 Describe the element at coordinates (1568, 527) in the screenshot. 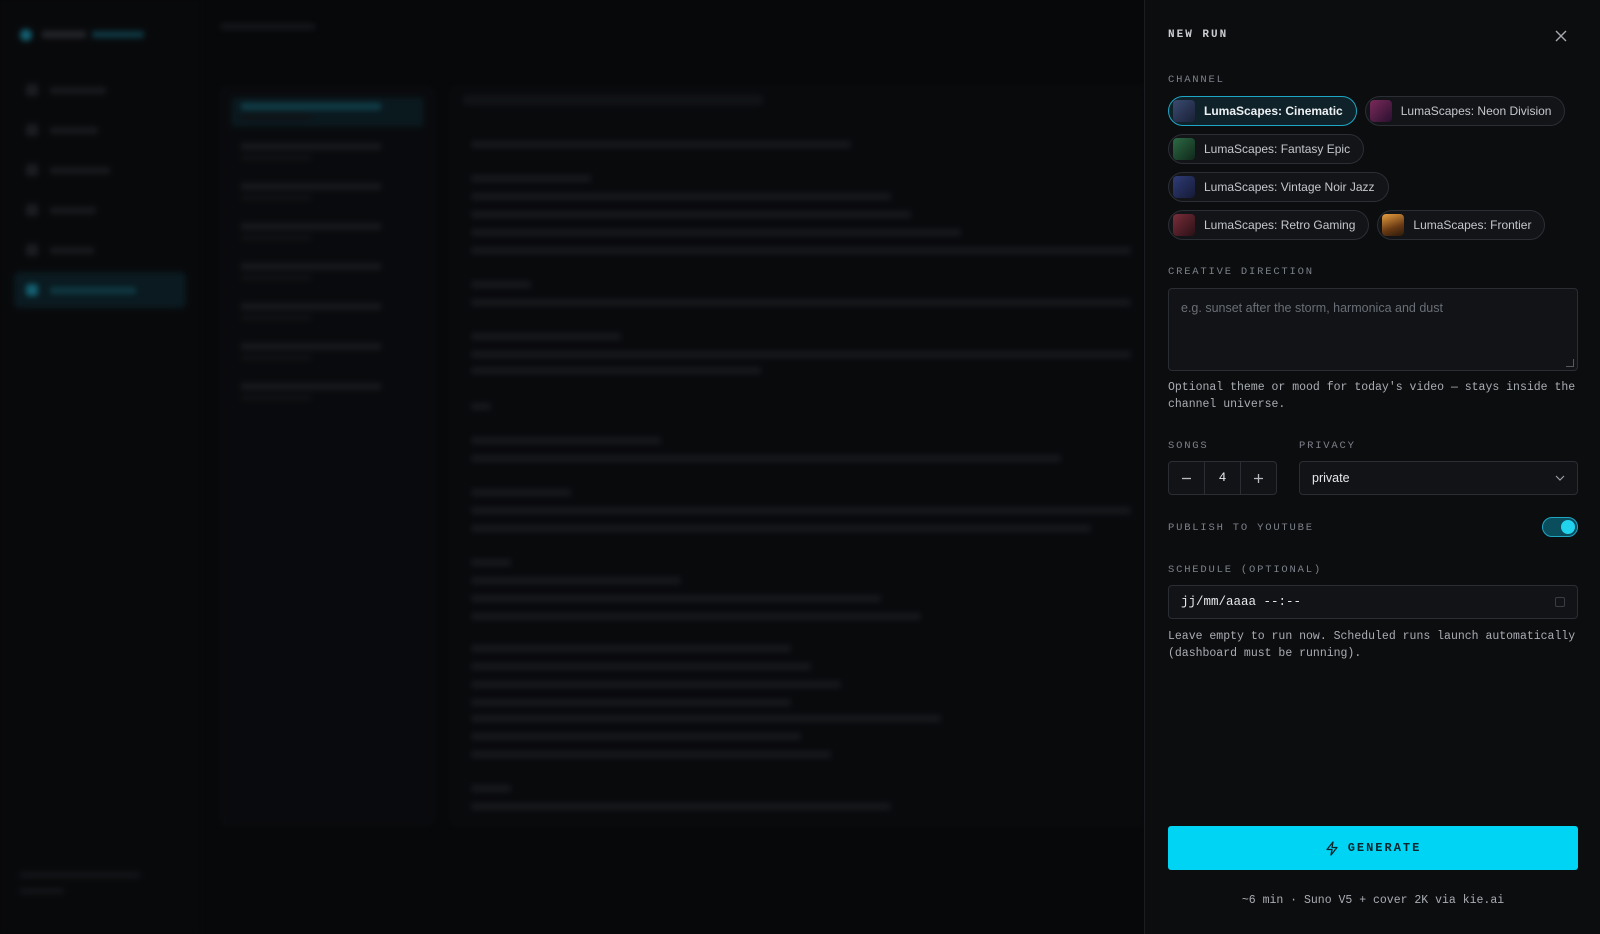

I see `toggle-knob` at that location.